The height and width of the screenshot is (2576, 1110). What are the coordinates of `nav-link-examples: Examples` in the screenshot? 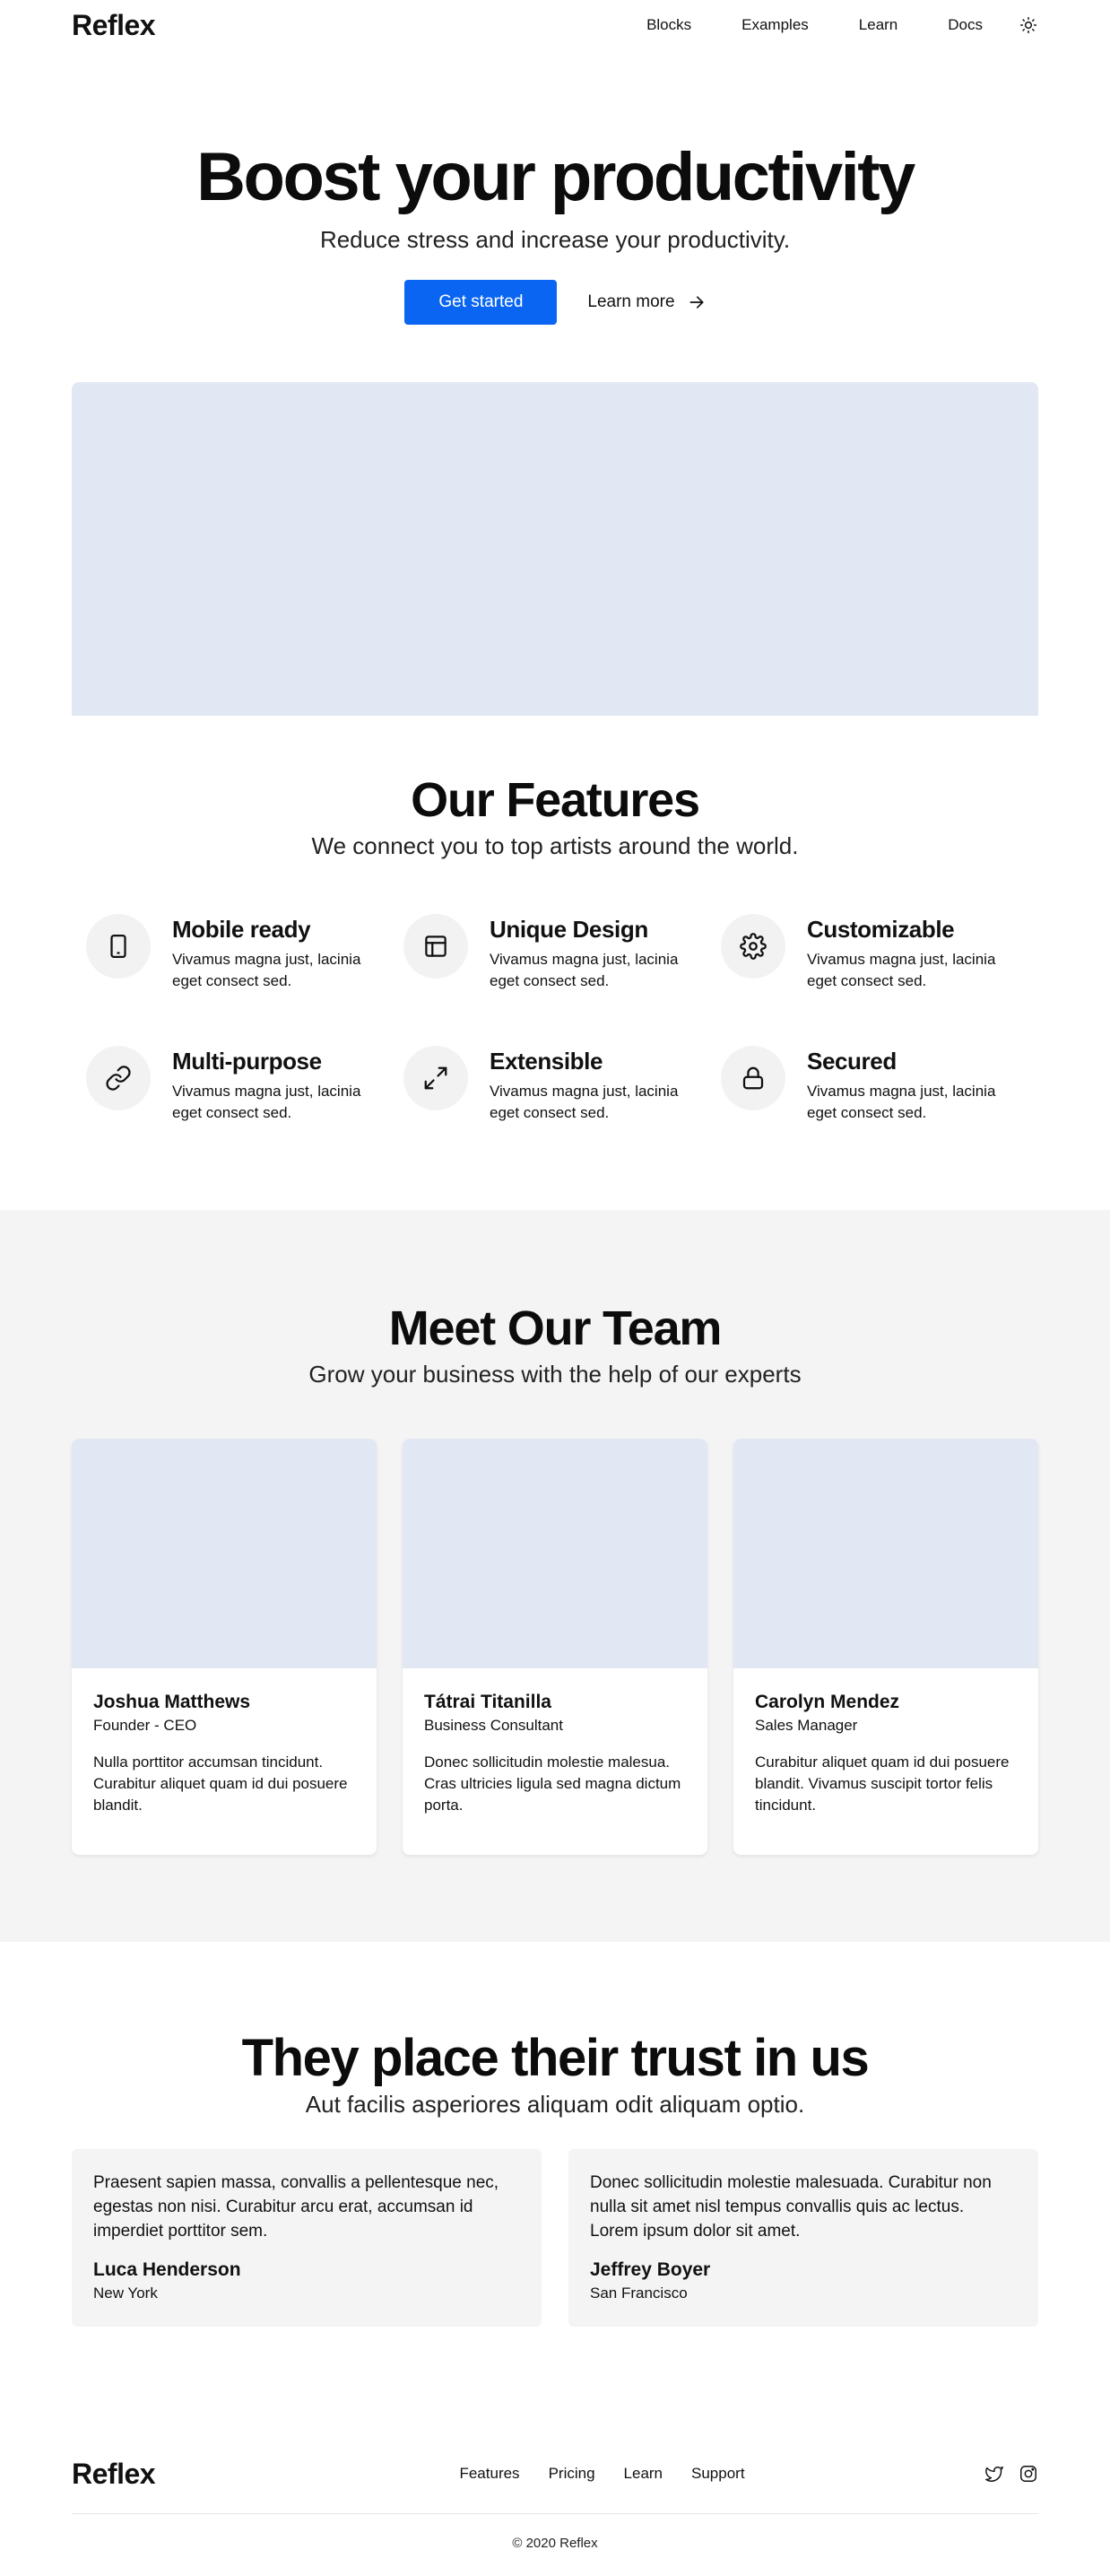 It's located at (775, 25).